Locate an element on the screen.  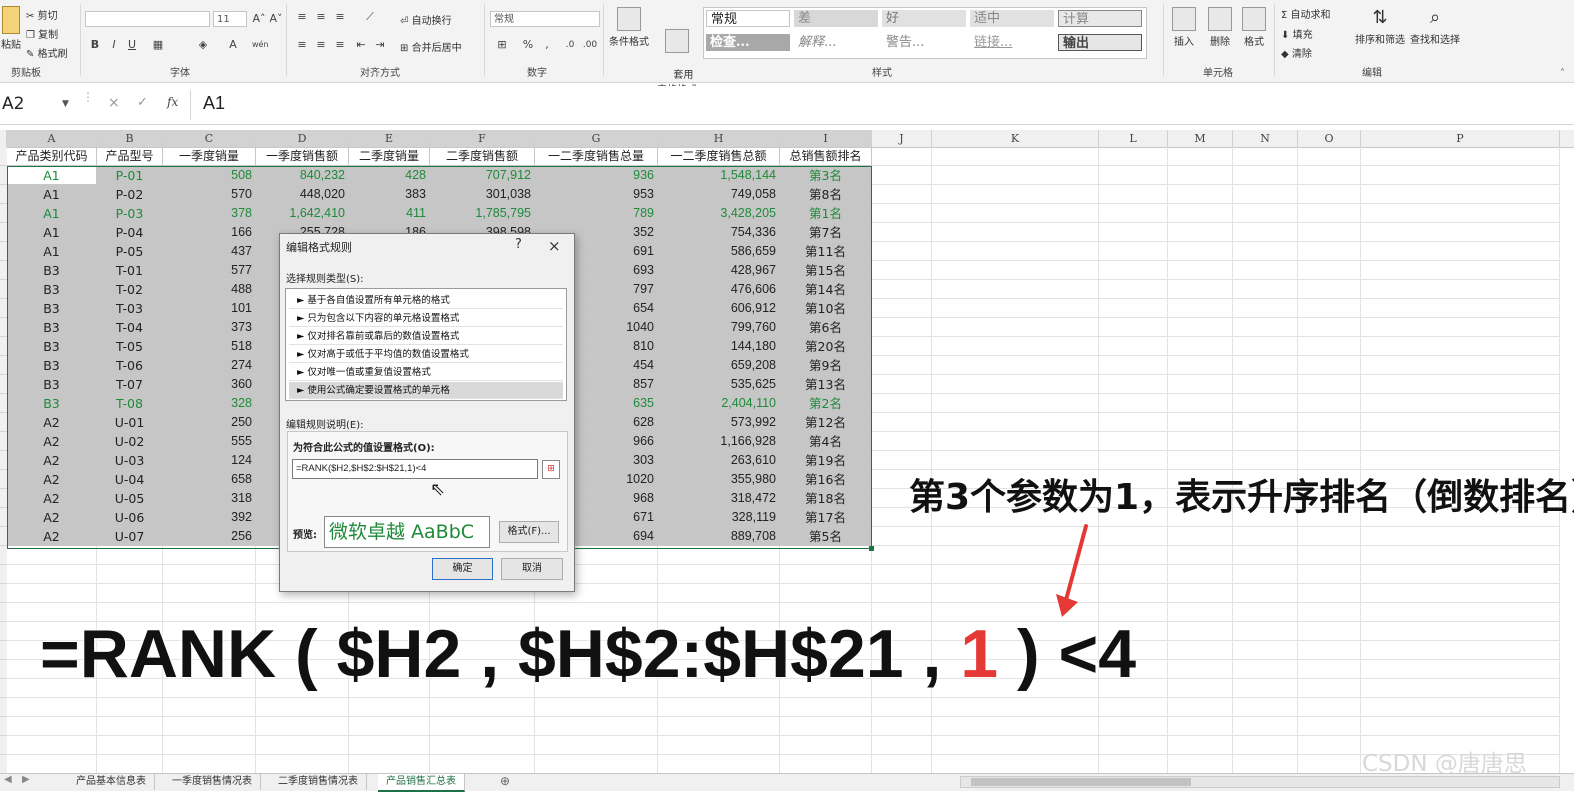
table-cell: 953 is located at coordinates (596, 194).